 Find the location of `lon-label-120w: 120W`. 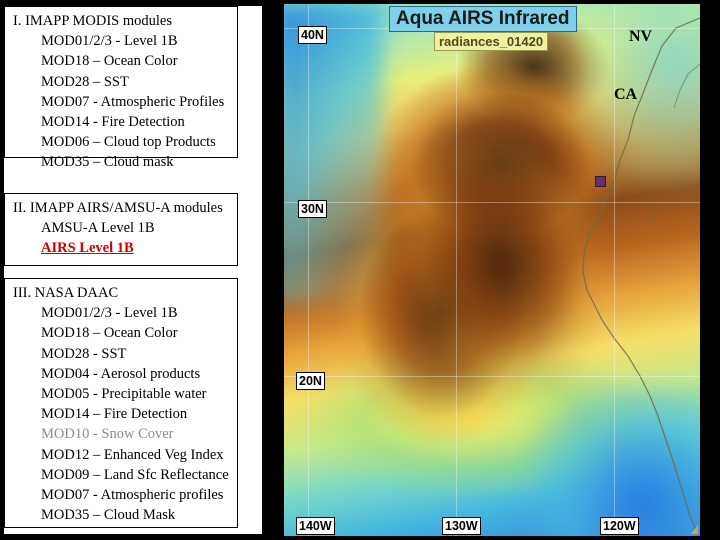

lon-label-120w: 120W is located at coordinates (619, 526).